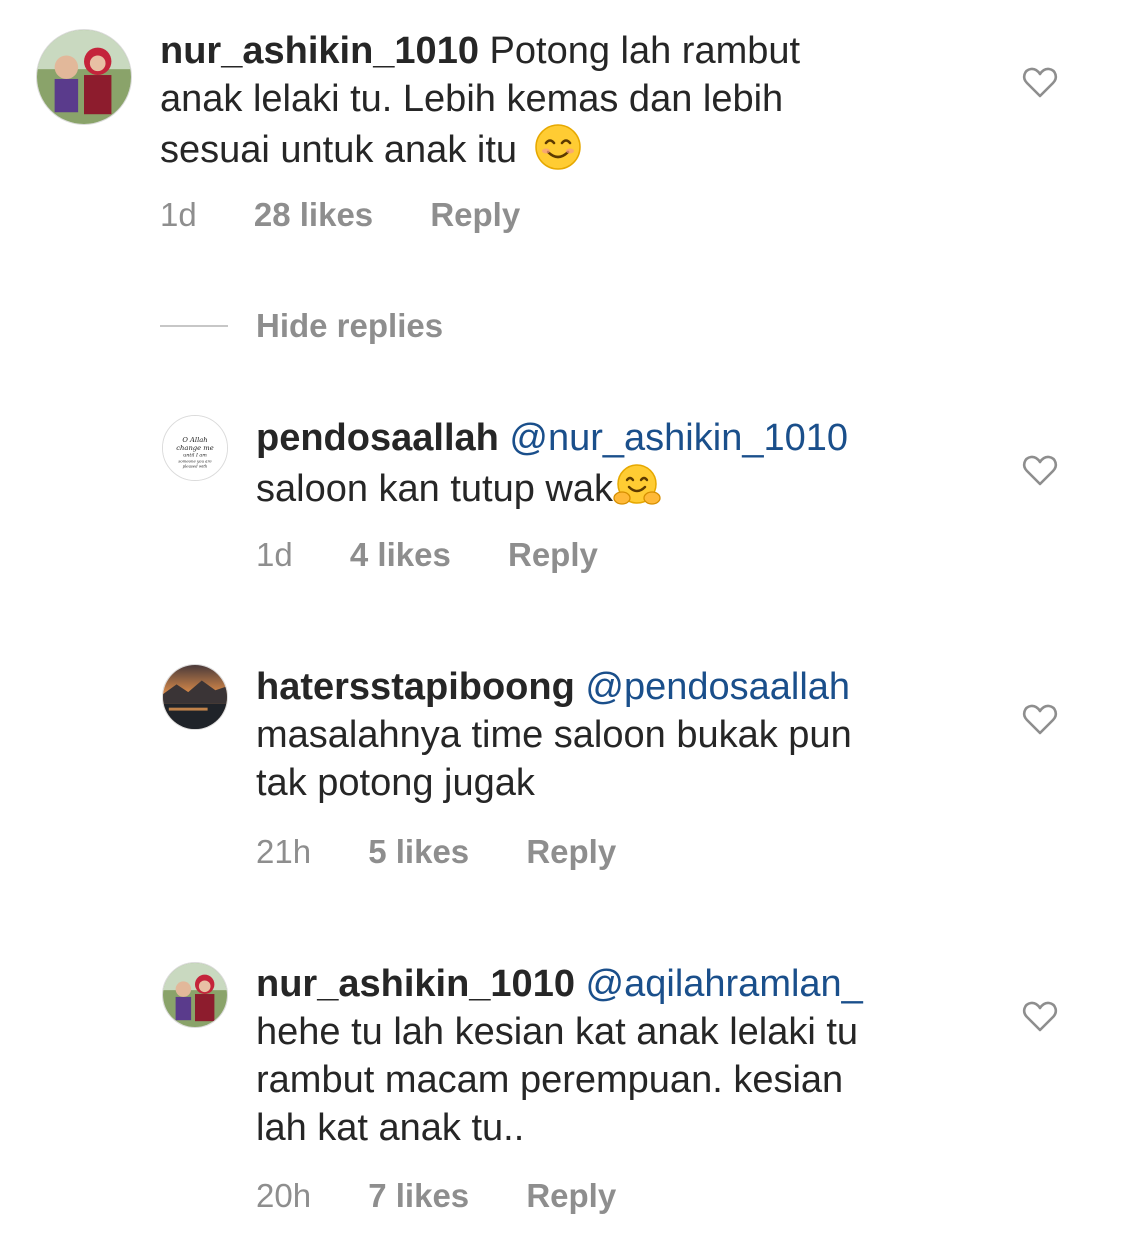 The image size is (1125, 1247). I want to click on hide-replies-button: Hide replies, so click(301, 326).